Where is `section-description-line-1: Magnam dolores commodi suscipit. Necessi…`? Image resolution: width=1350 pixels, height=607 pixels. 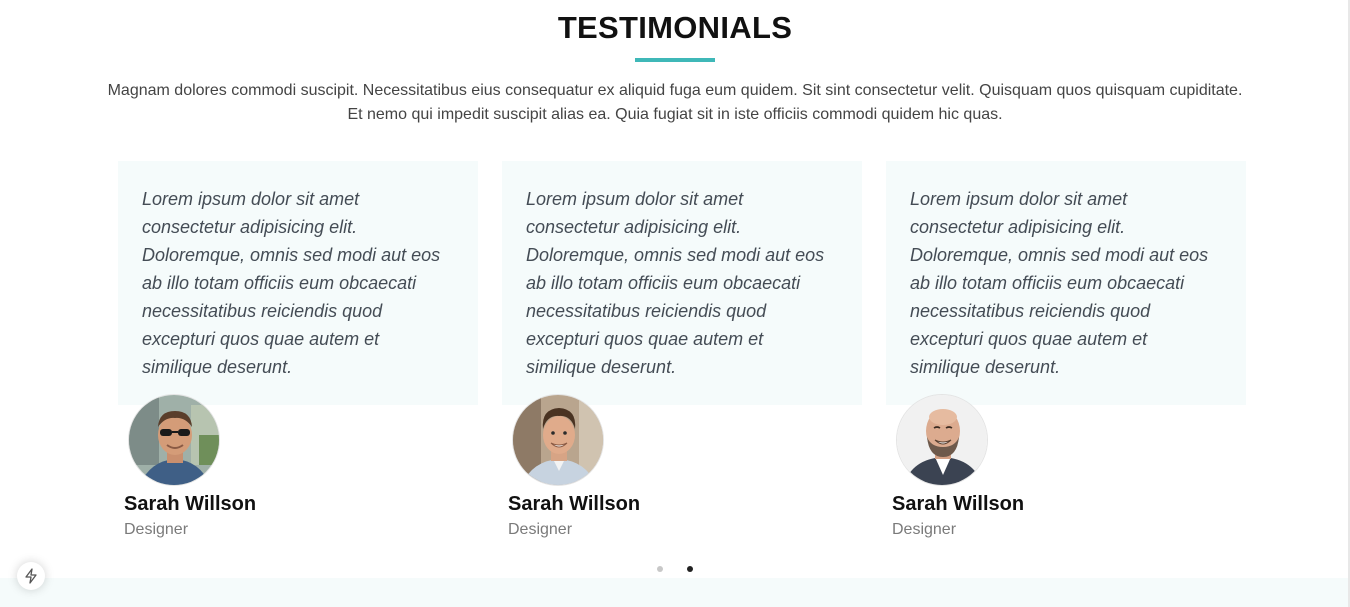 section-description-line-1: Magnam dolores commodi suscipit. Necessi… is located at coordinates (675, 90).